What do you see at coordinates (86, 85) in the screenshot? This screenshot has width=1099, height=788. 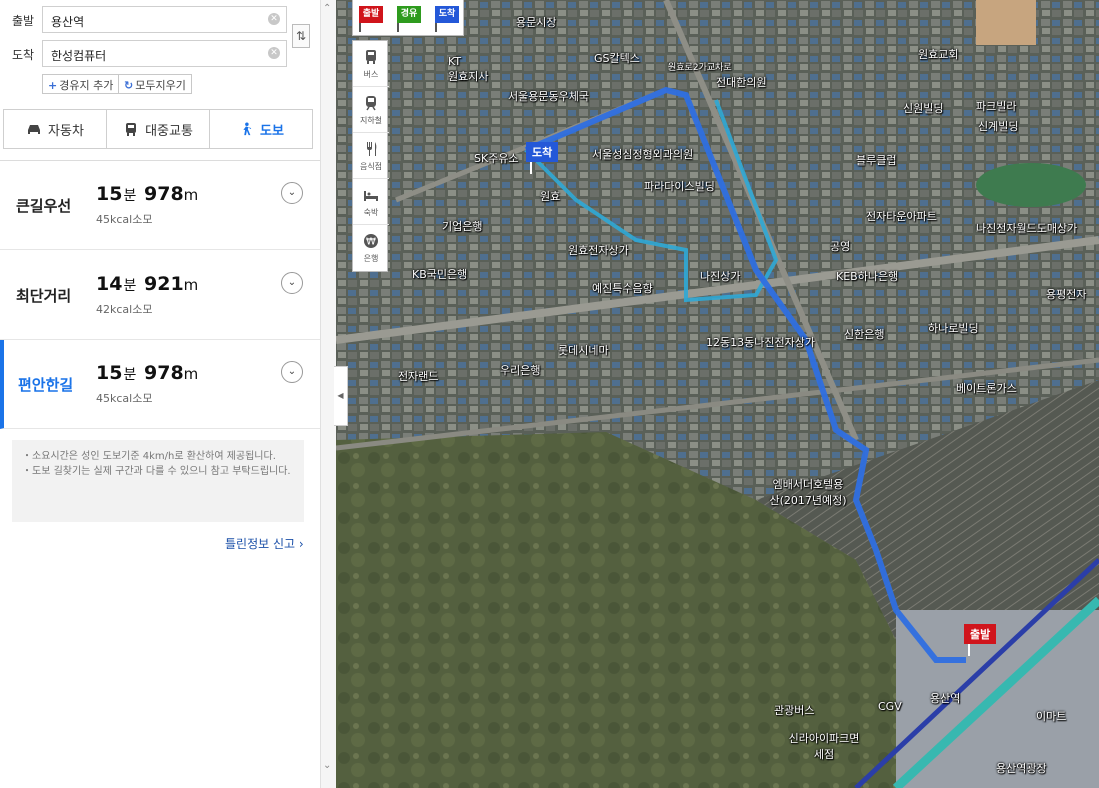 I see `add-waypoint-label: 경유지 추가` at bounding box center [86, 85].